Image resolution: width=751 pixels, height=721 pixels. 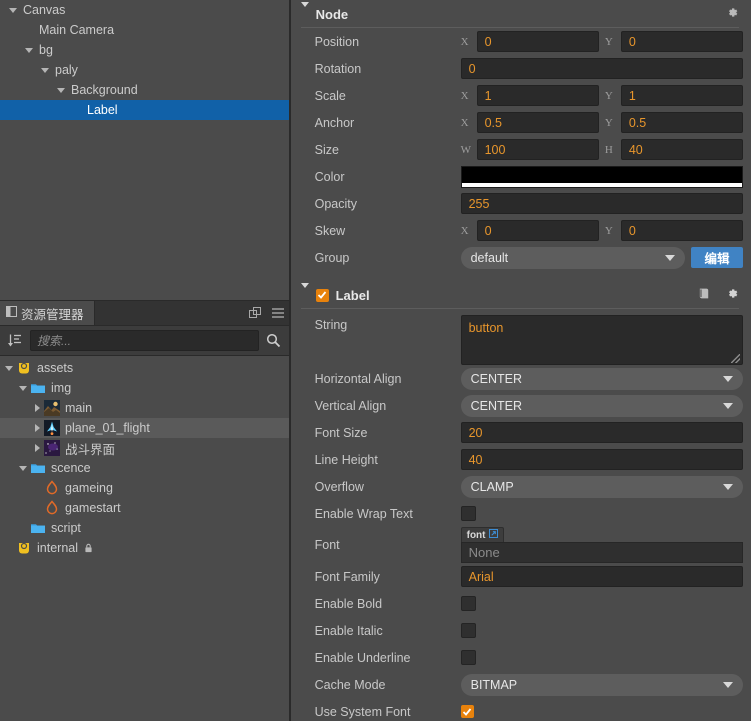 I want to click on resize-grip-icon, so click(x=735, y=358).